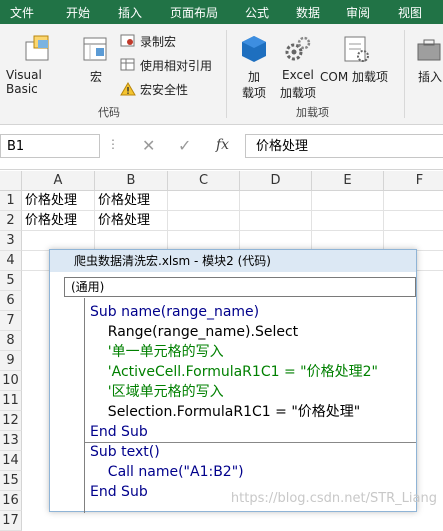 Image resolution: width=443 pixels, height=531 pixels. I want to click on insert-control-label: 插入, so click(430, 77).